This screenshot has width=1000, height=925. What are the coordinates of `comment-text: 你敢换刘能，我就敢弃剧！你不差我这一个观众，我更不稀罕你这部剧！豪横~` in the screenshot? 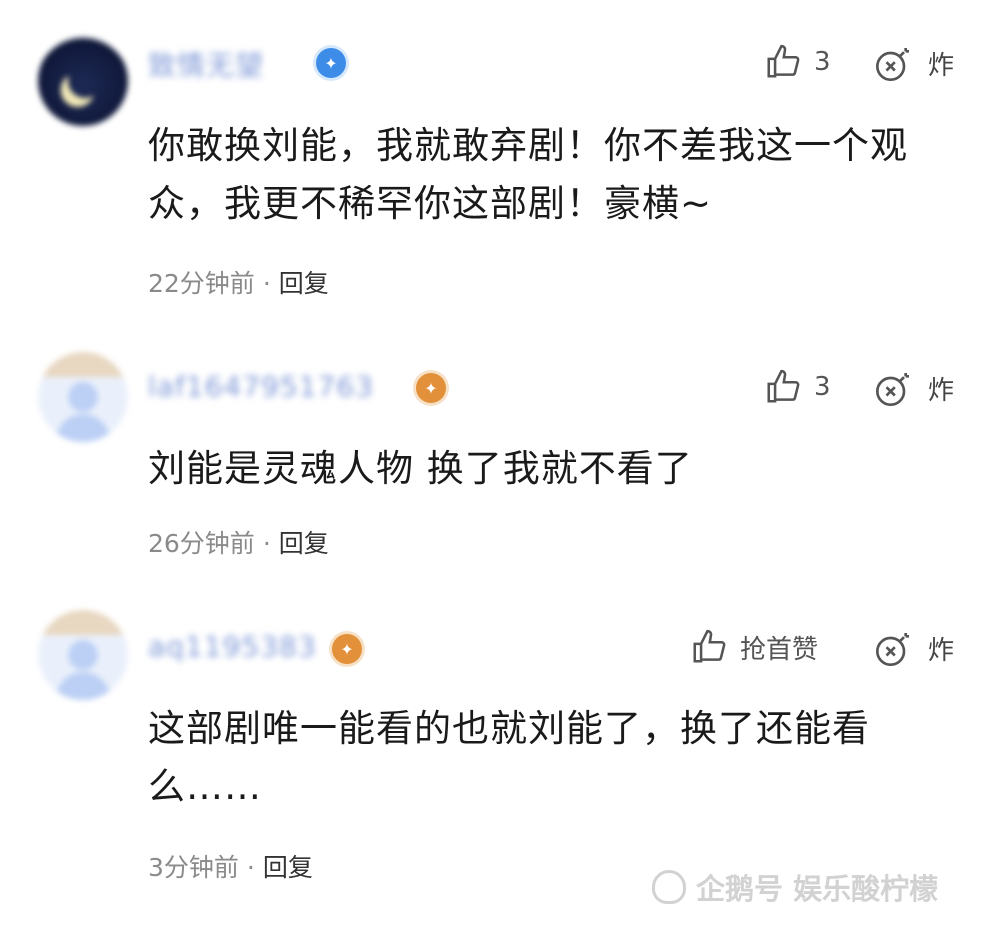 It's located at (528, 174).